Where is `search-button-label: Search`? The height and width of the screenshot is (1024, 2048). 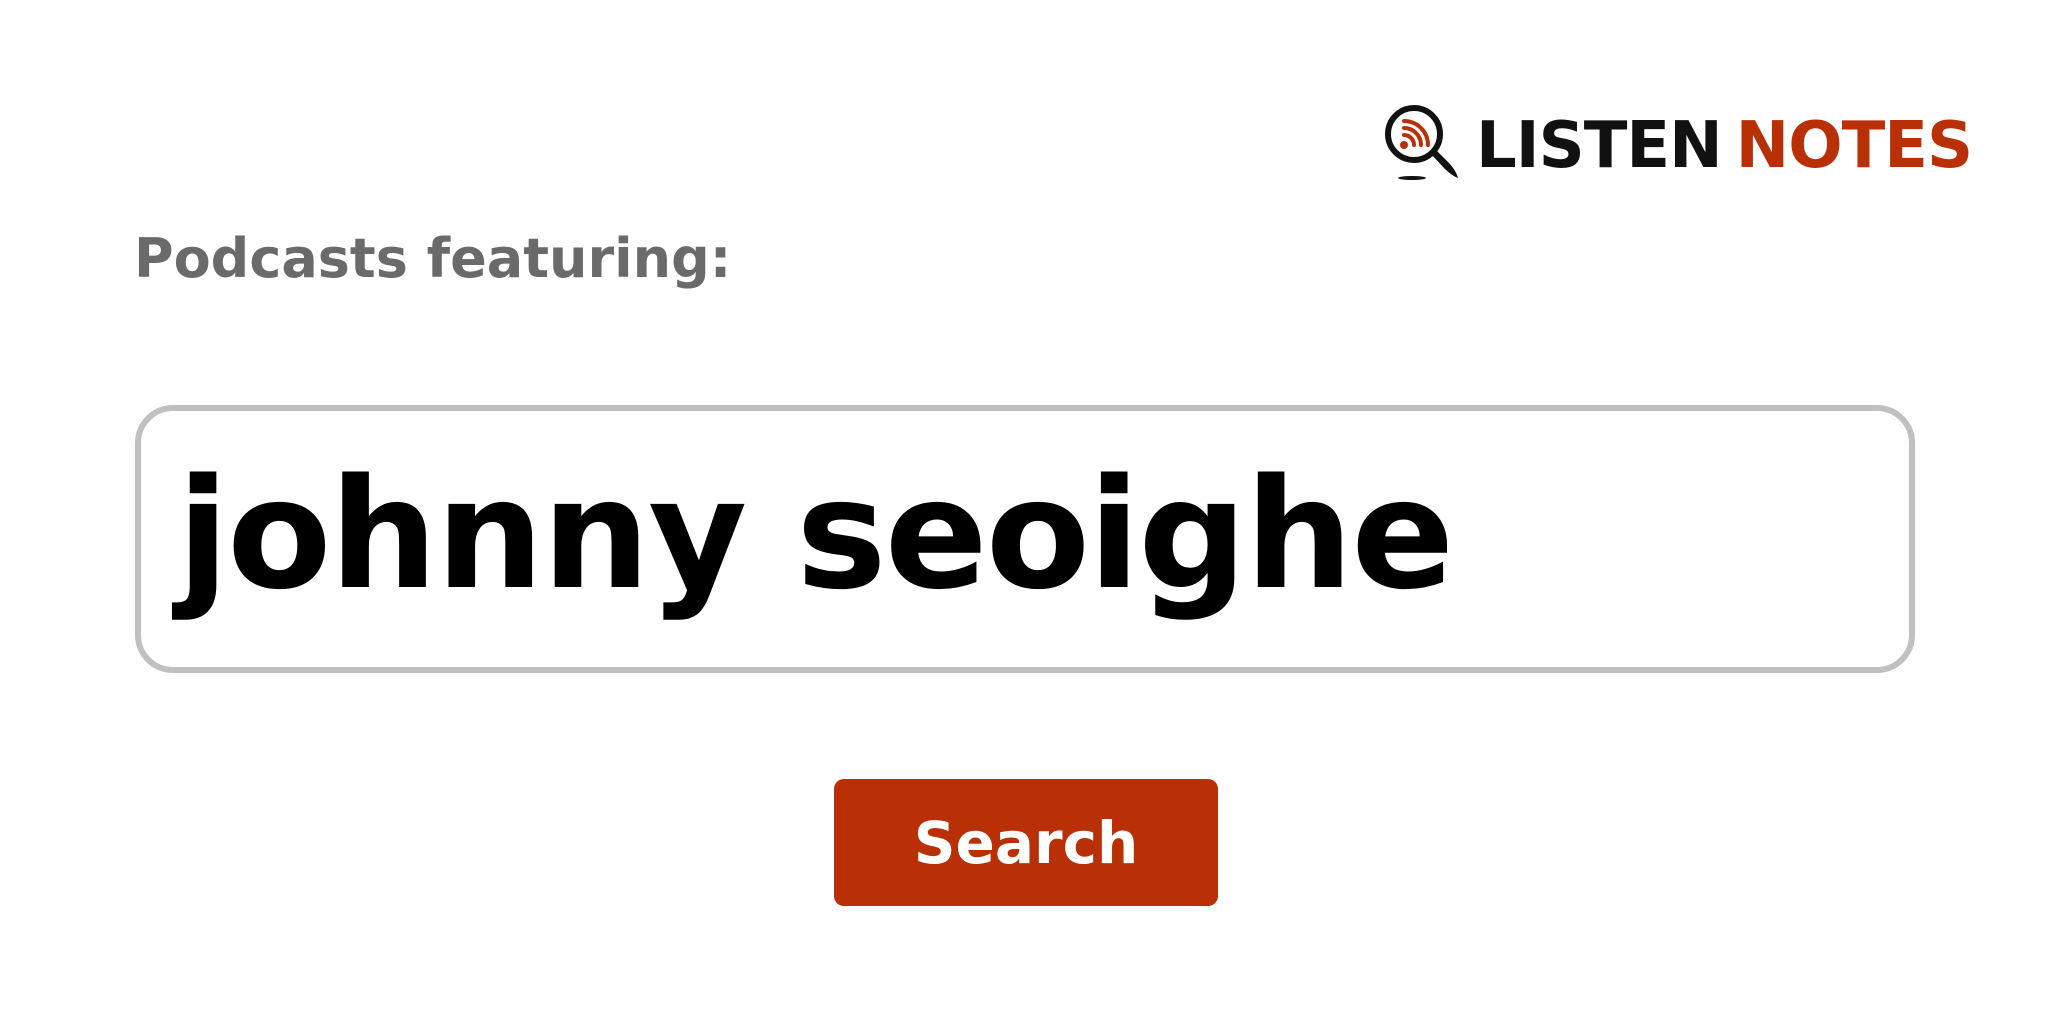
search-button-label: Search is located at coordinates (1026, 842).